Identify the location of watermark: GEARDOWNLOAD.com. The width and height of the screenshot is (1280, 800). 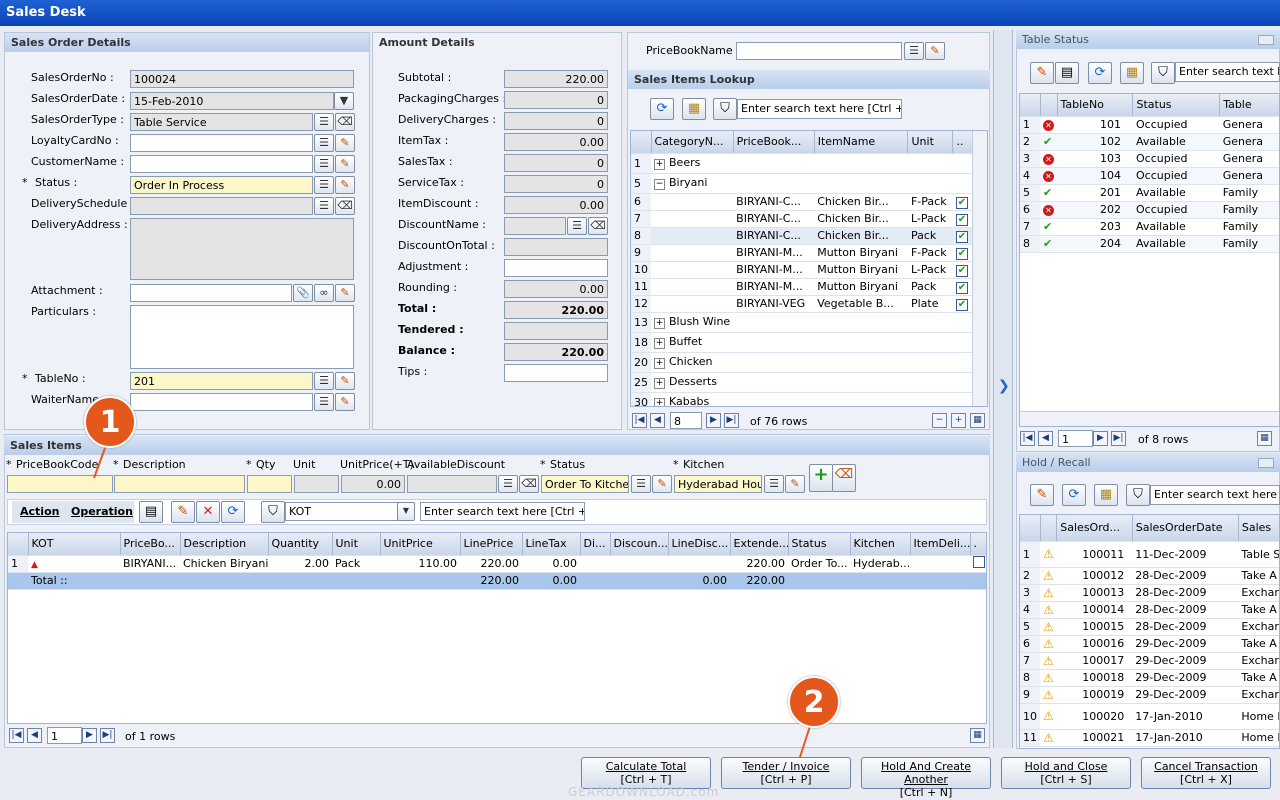
(644, 792).